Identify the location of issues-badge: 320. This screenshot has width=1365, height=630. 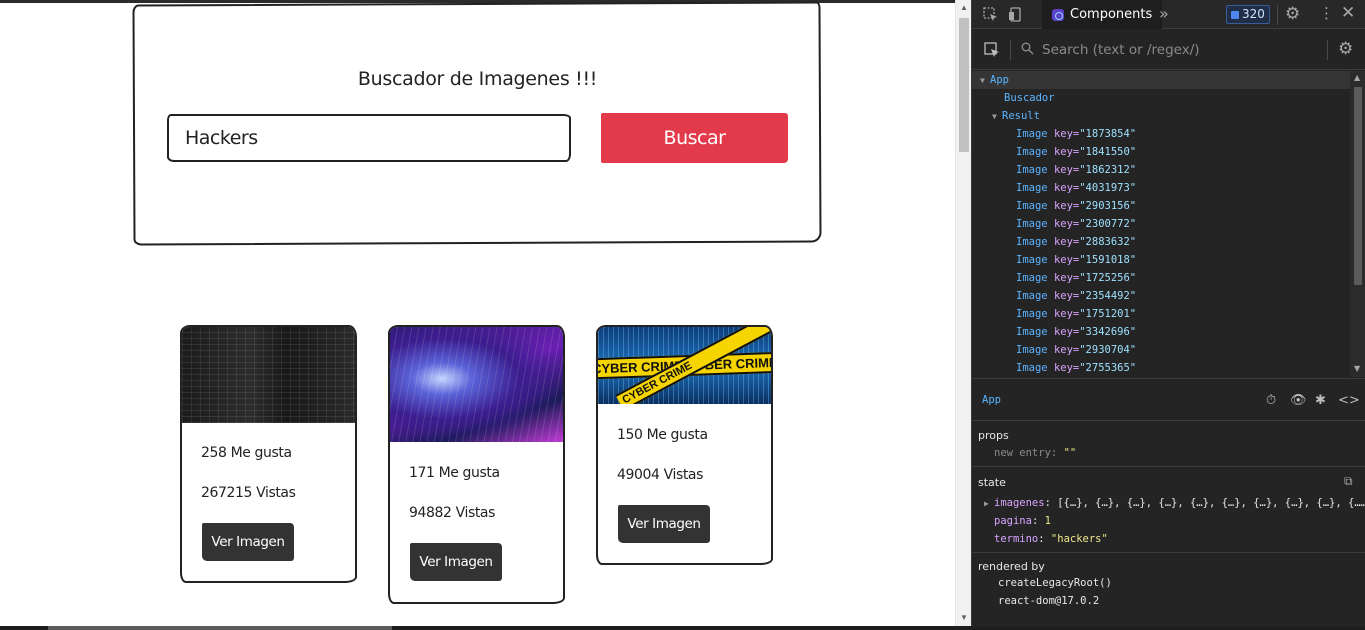
(1248, 14).